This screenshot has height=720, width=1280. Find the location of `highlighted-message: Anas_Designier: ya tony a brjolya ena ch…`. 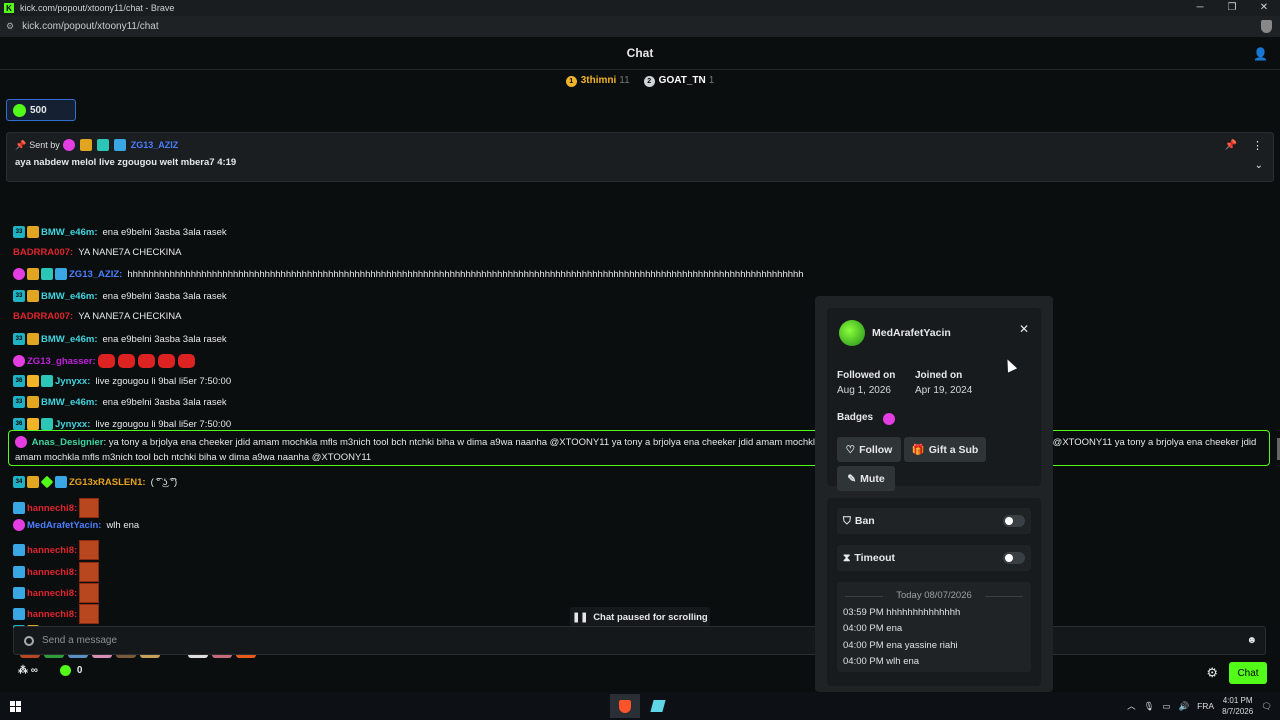

highlighted-message: Anas_Designier: ya tony a brjolya ena ch… is located at coordinates (639, 448).